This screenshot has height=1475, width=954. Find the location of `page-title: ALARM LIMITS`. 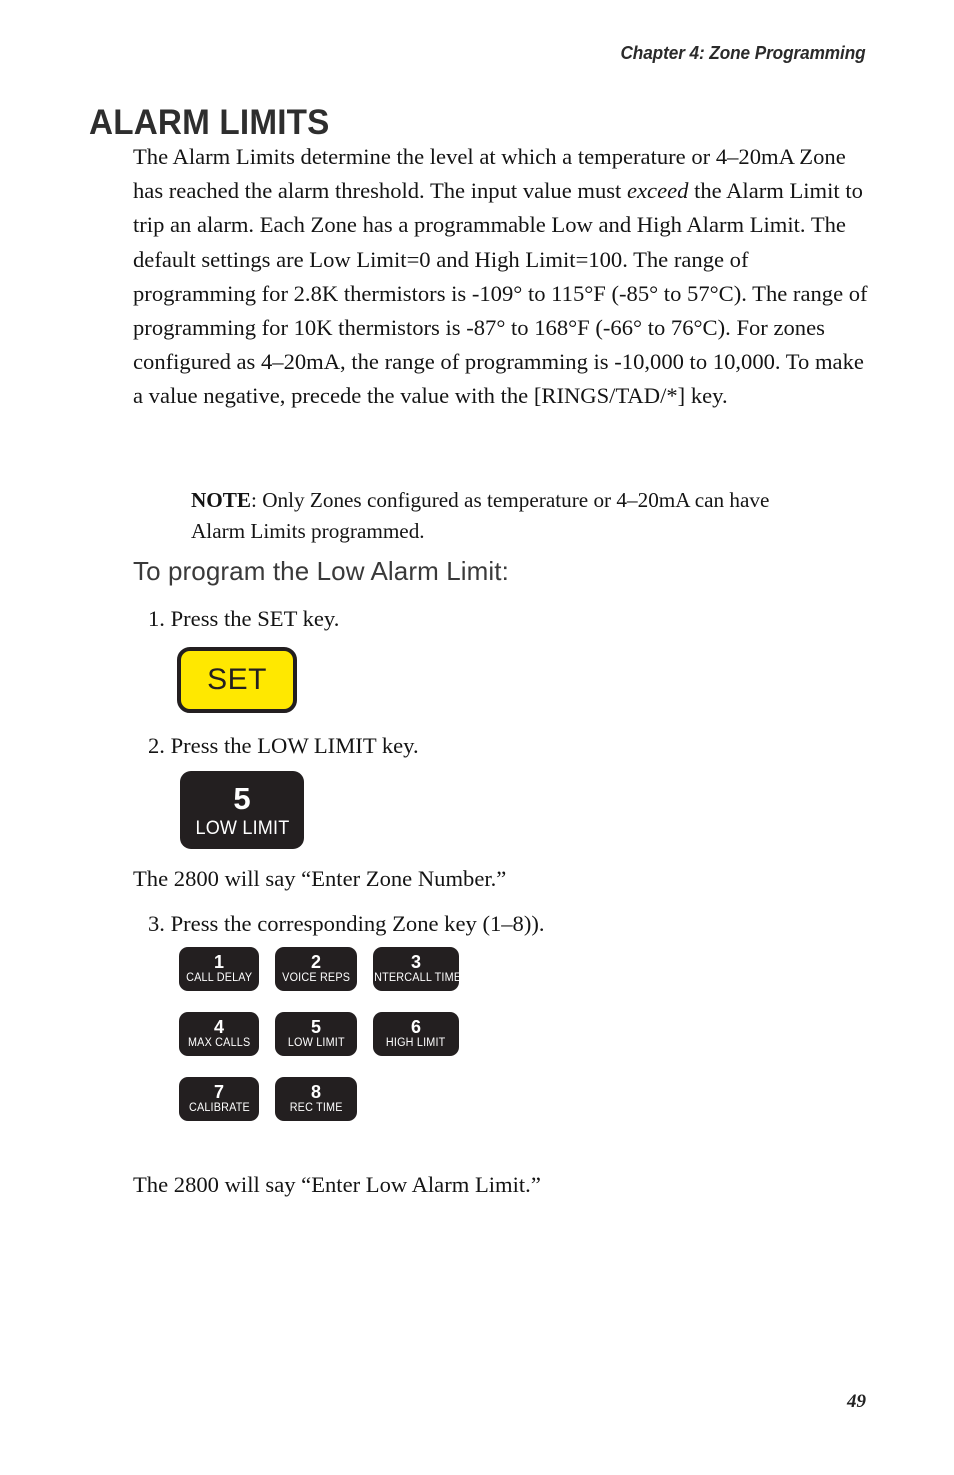

page-title: ALARM LIMITS is located at coordinates (209, 123).